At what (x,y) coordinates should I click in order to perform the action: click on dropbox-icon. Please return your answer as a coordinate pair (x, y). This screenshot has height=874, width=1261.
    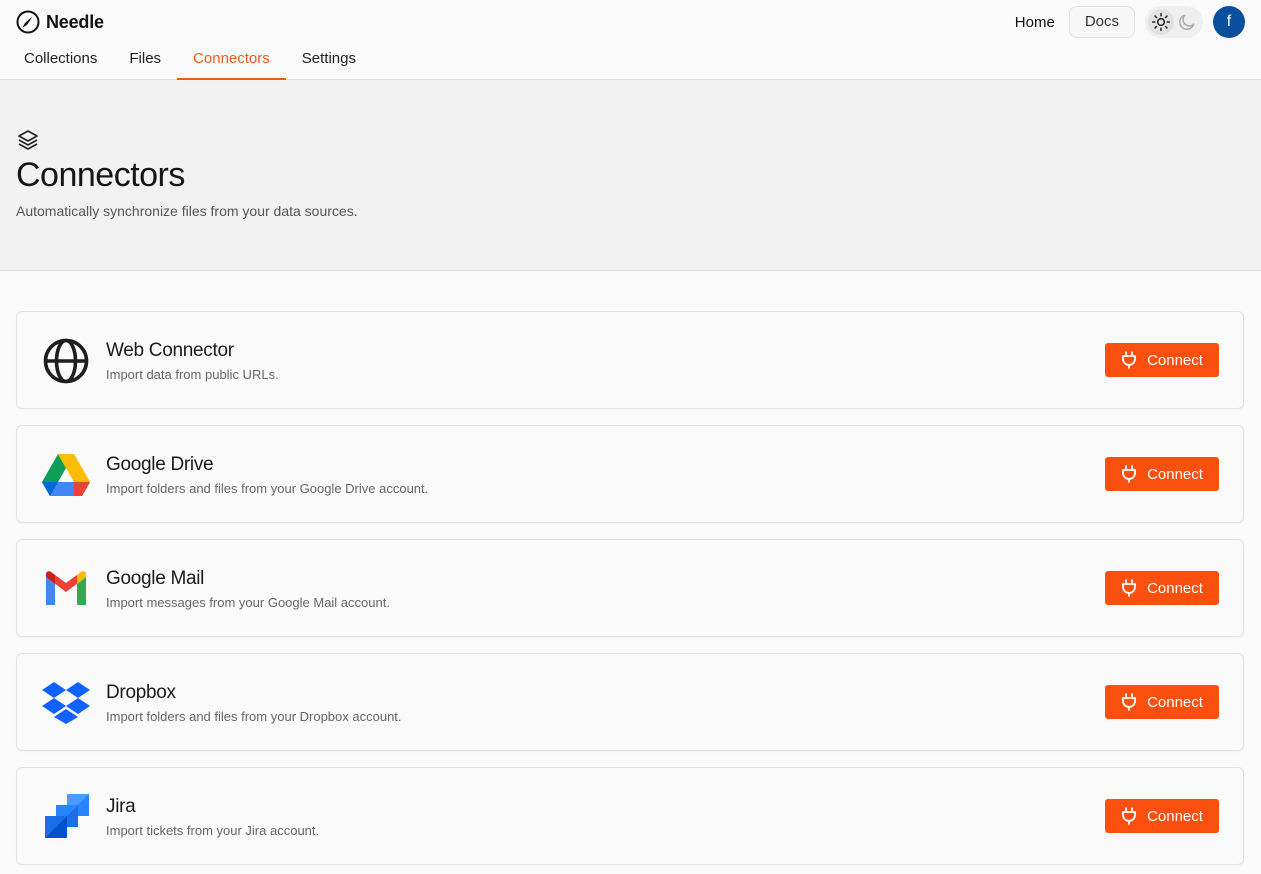
    Looking at the image, I should click on (66, 703).